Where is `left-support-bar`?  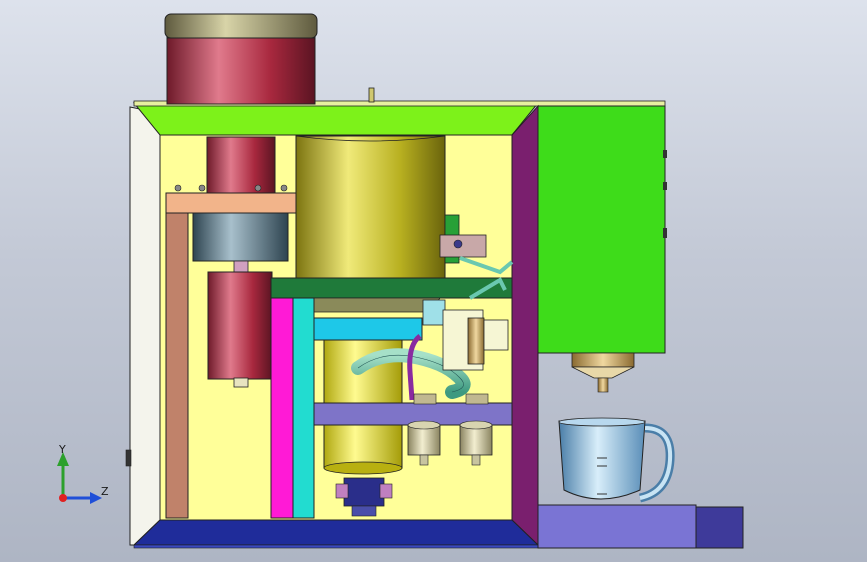
left-support-bar is located at coordinates (177, 365).